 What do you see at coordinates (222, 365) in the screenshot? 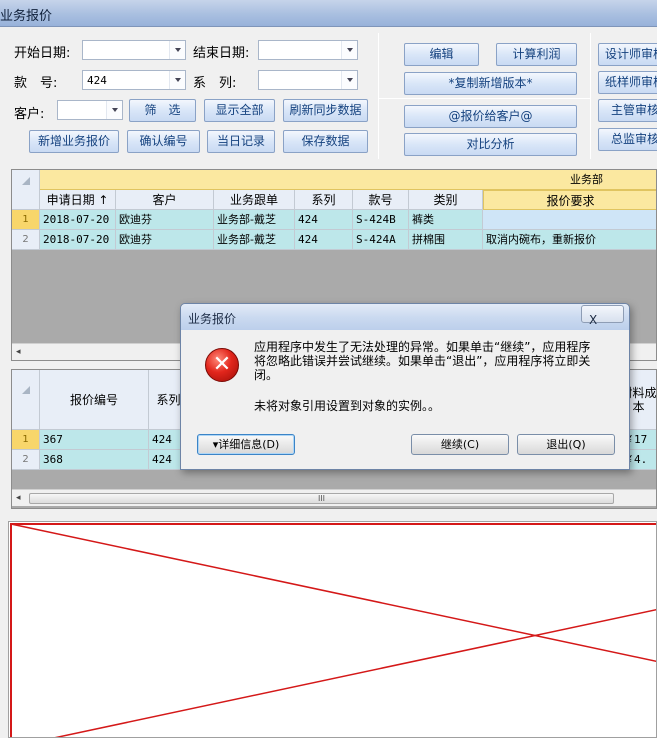
I see `error-icon: ✕` at bounding box center [222, 365].